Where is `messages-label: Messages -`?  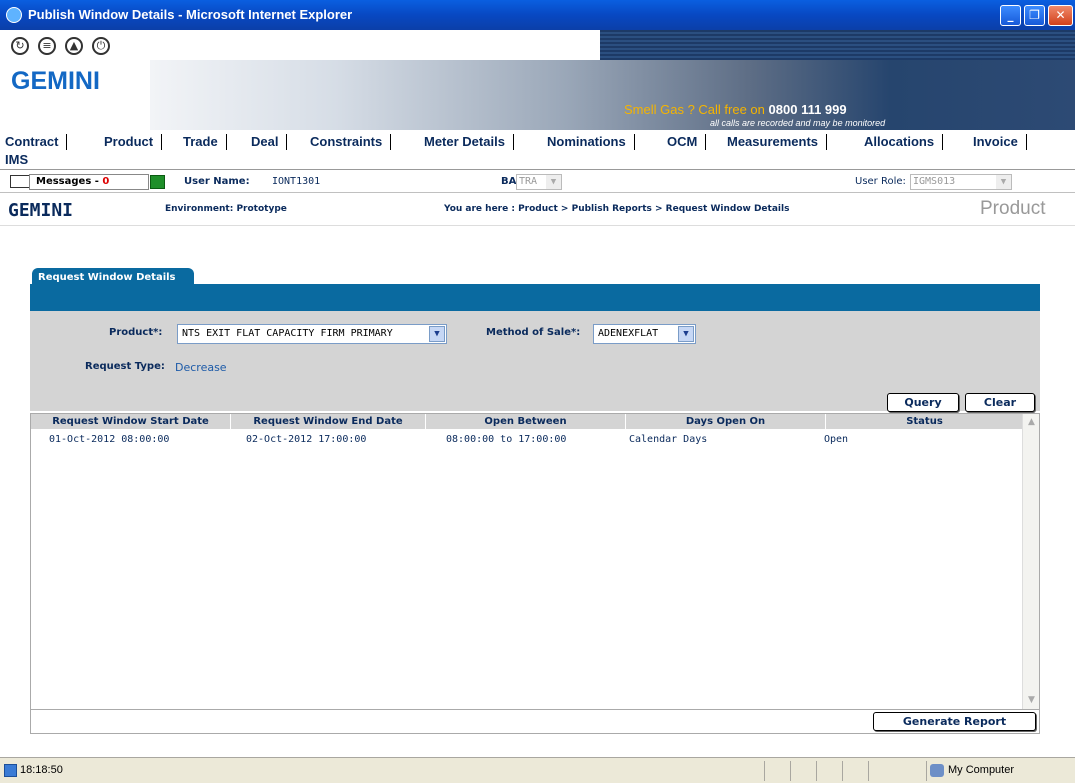
messages-label: Messages - is located at coordinates (69, 181).